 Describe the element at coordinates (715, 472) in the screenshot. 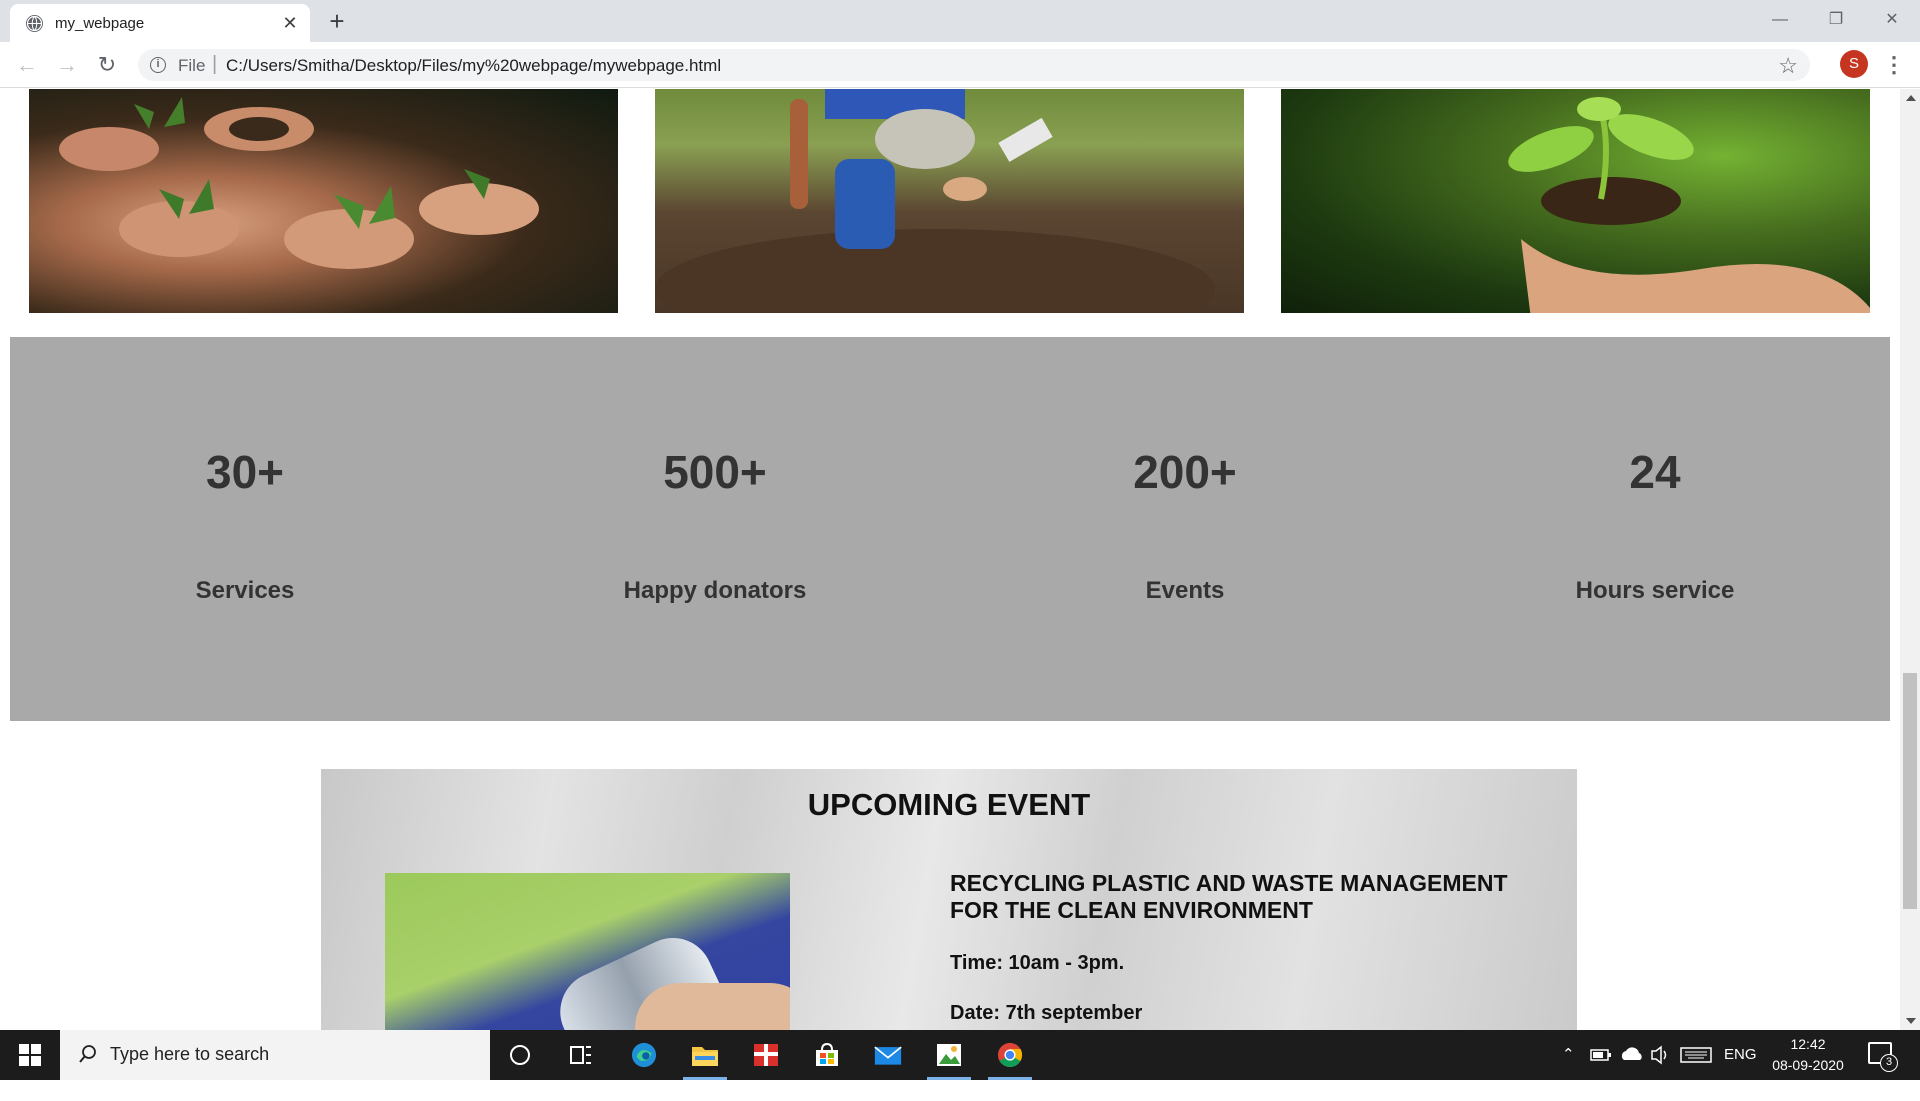

I see `stat-number: 500+` at that location.